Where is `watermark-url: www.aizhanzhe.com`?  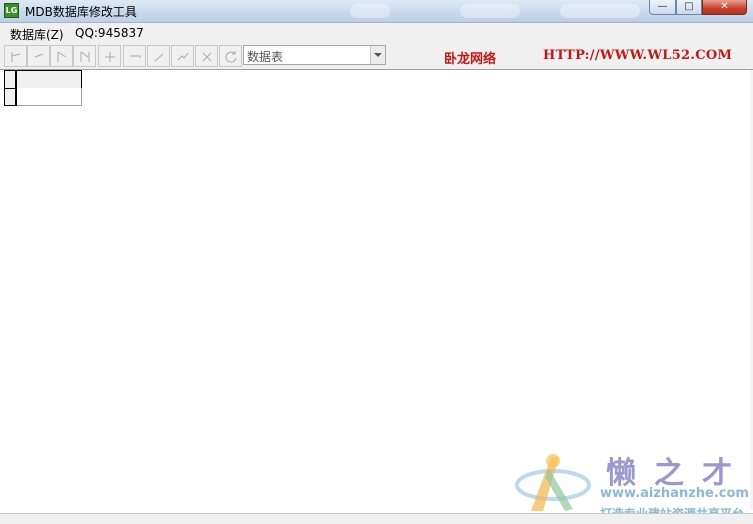
watermark-url: www.aizhanzhe.com is located at coordinates (674, 493).